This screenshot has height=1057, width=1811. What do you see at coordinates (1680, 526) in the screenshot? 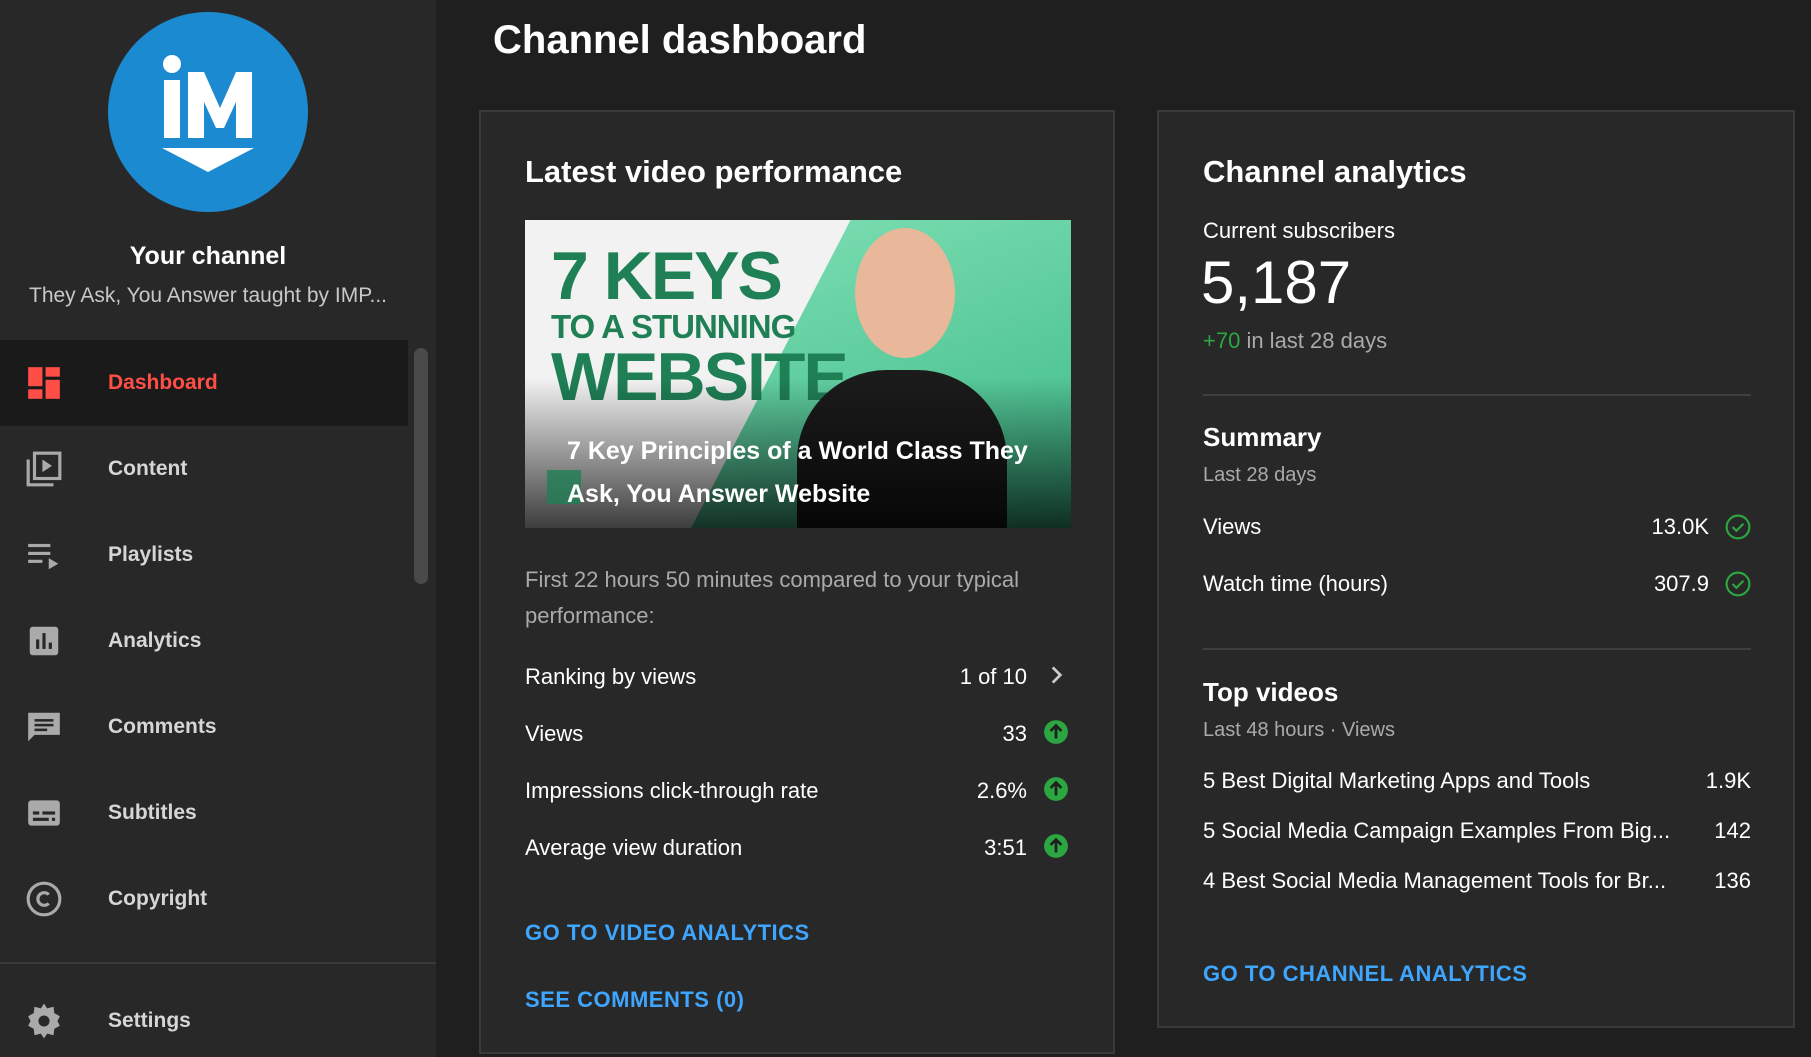
I see `summary-value: 13.0K` at bounding box center [1680, 526].